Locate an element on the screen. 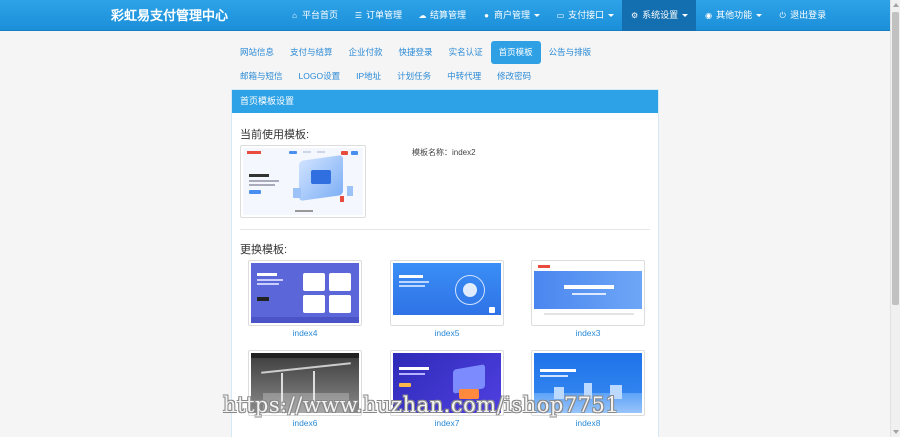 This screenshot has height=437, width=900. template-card-index3: index3 is located at coordinates (588, 299).